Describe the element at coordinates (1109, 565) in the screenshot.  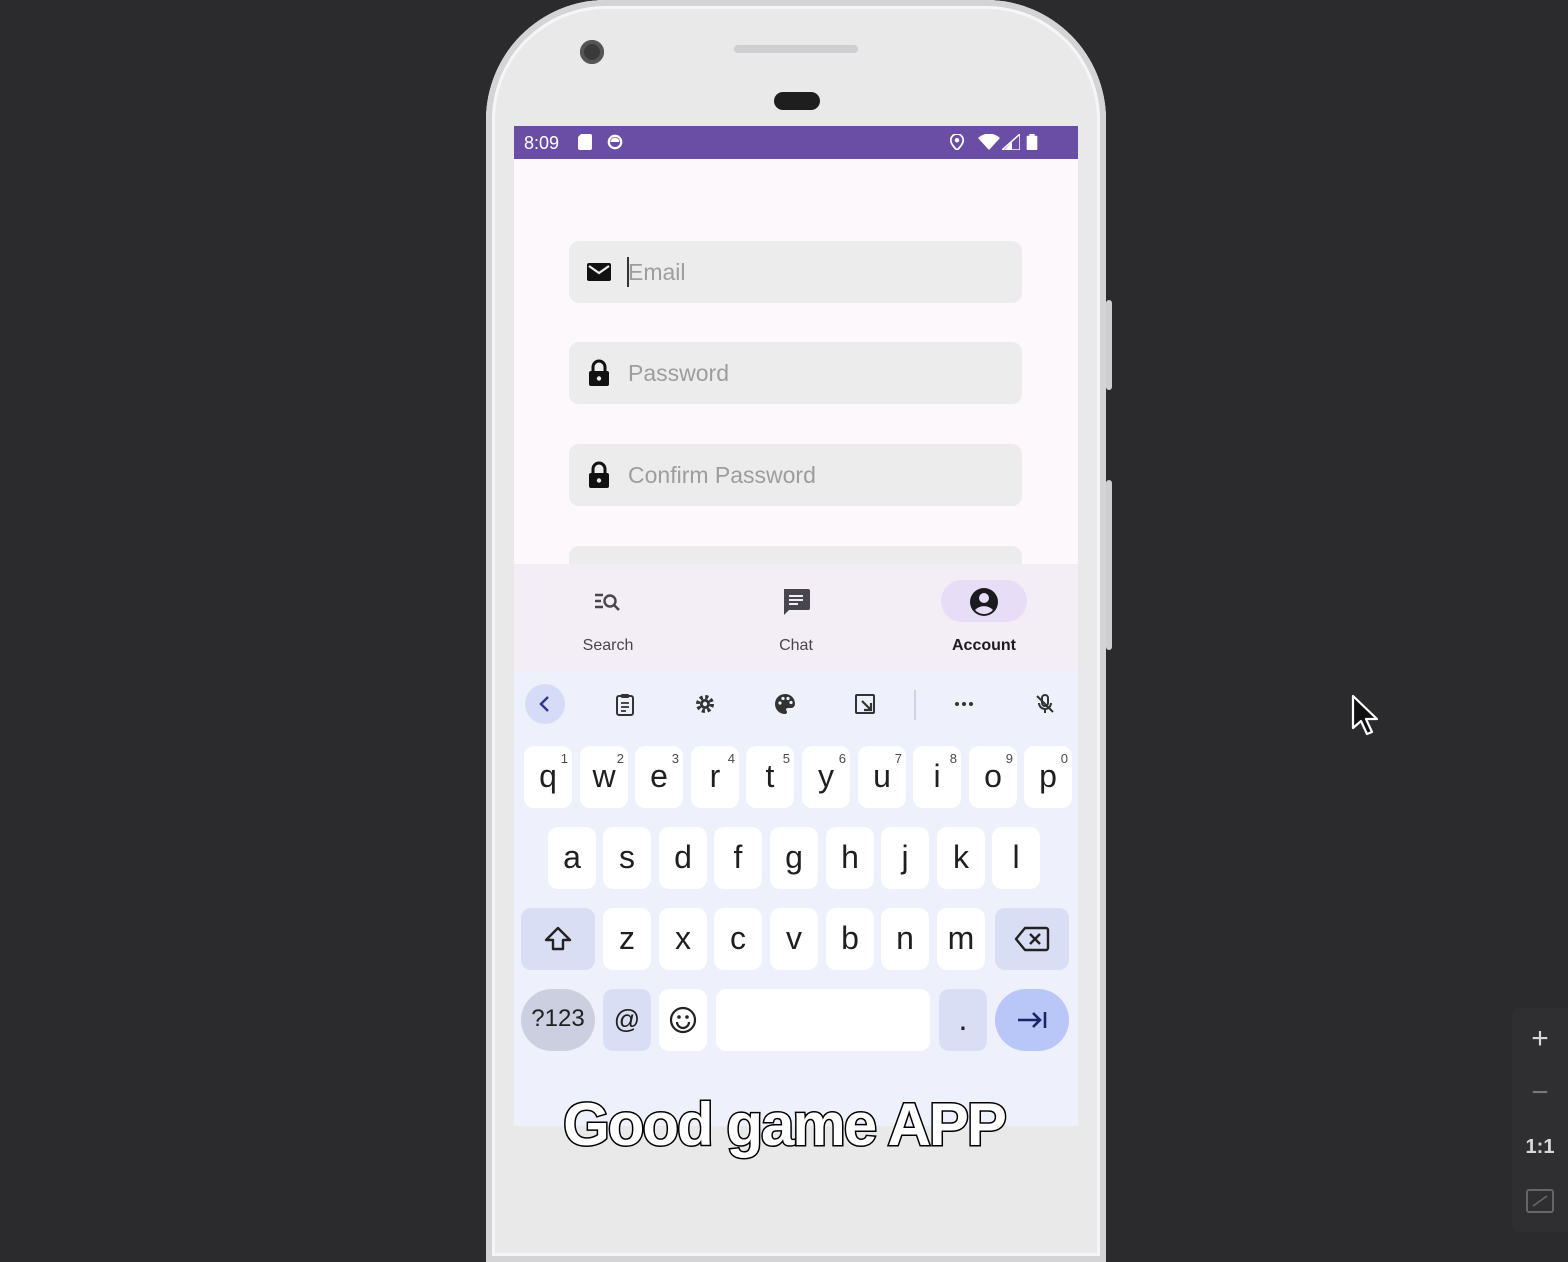
I see `volume-button` at that location.